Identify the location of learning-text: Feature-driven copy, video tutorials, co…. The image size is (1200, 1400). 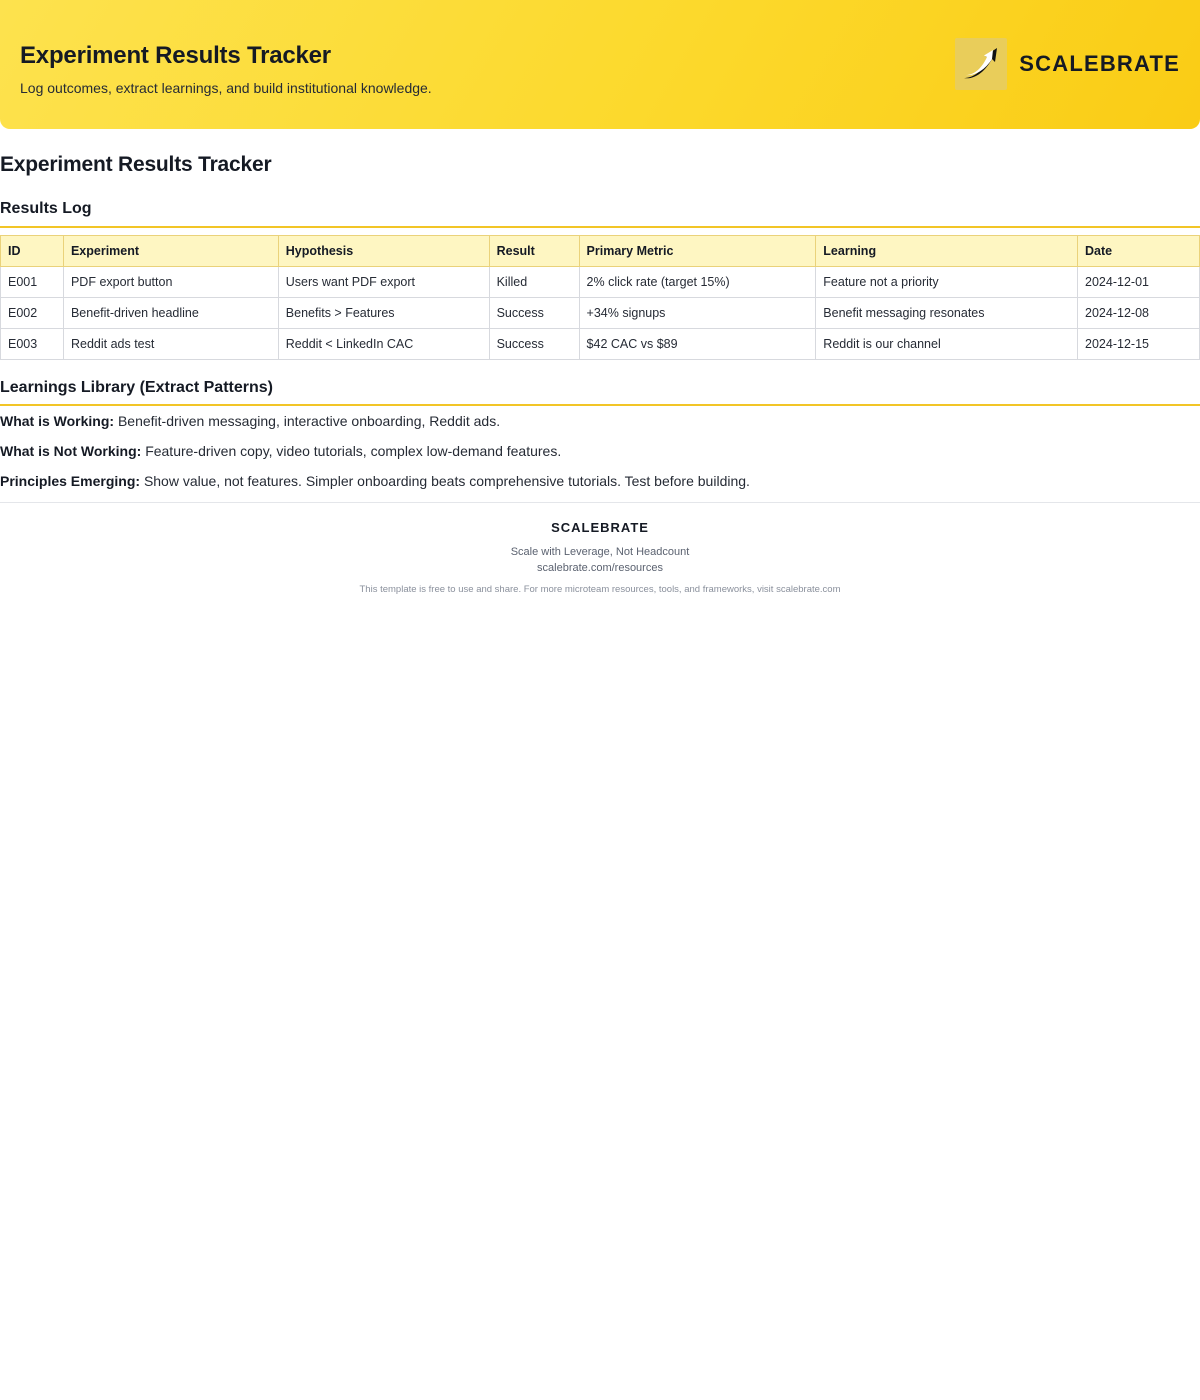
(353, 451).